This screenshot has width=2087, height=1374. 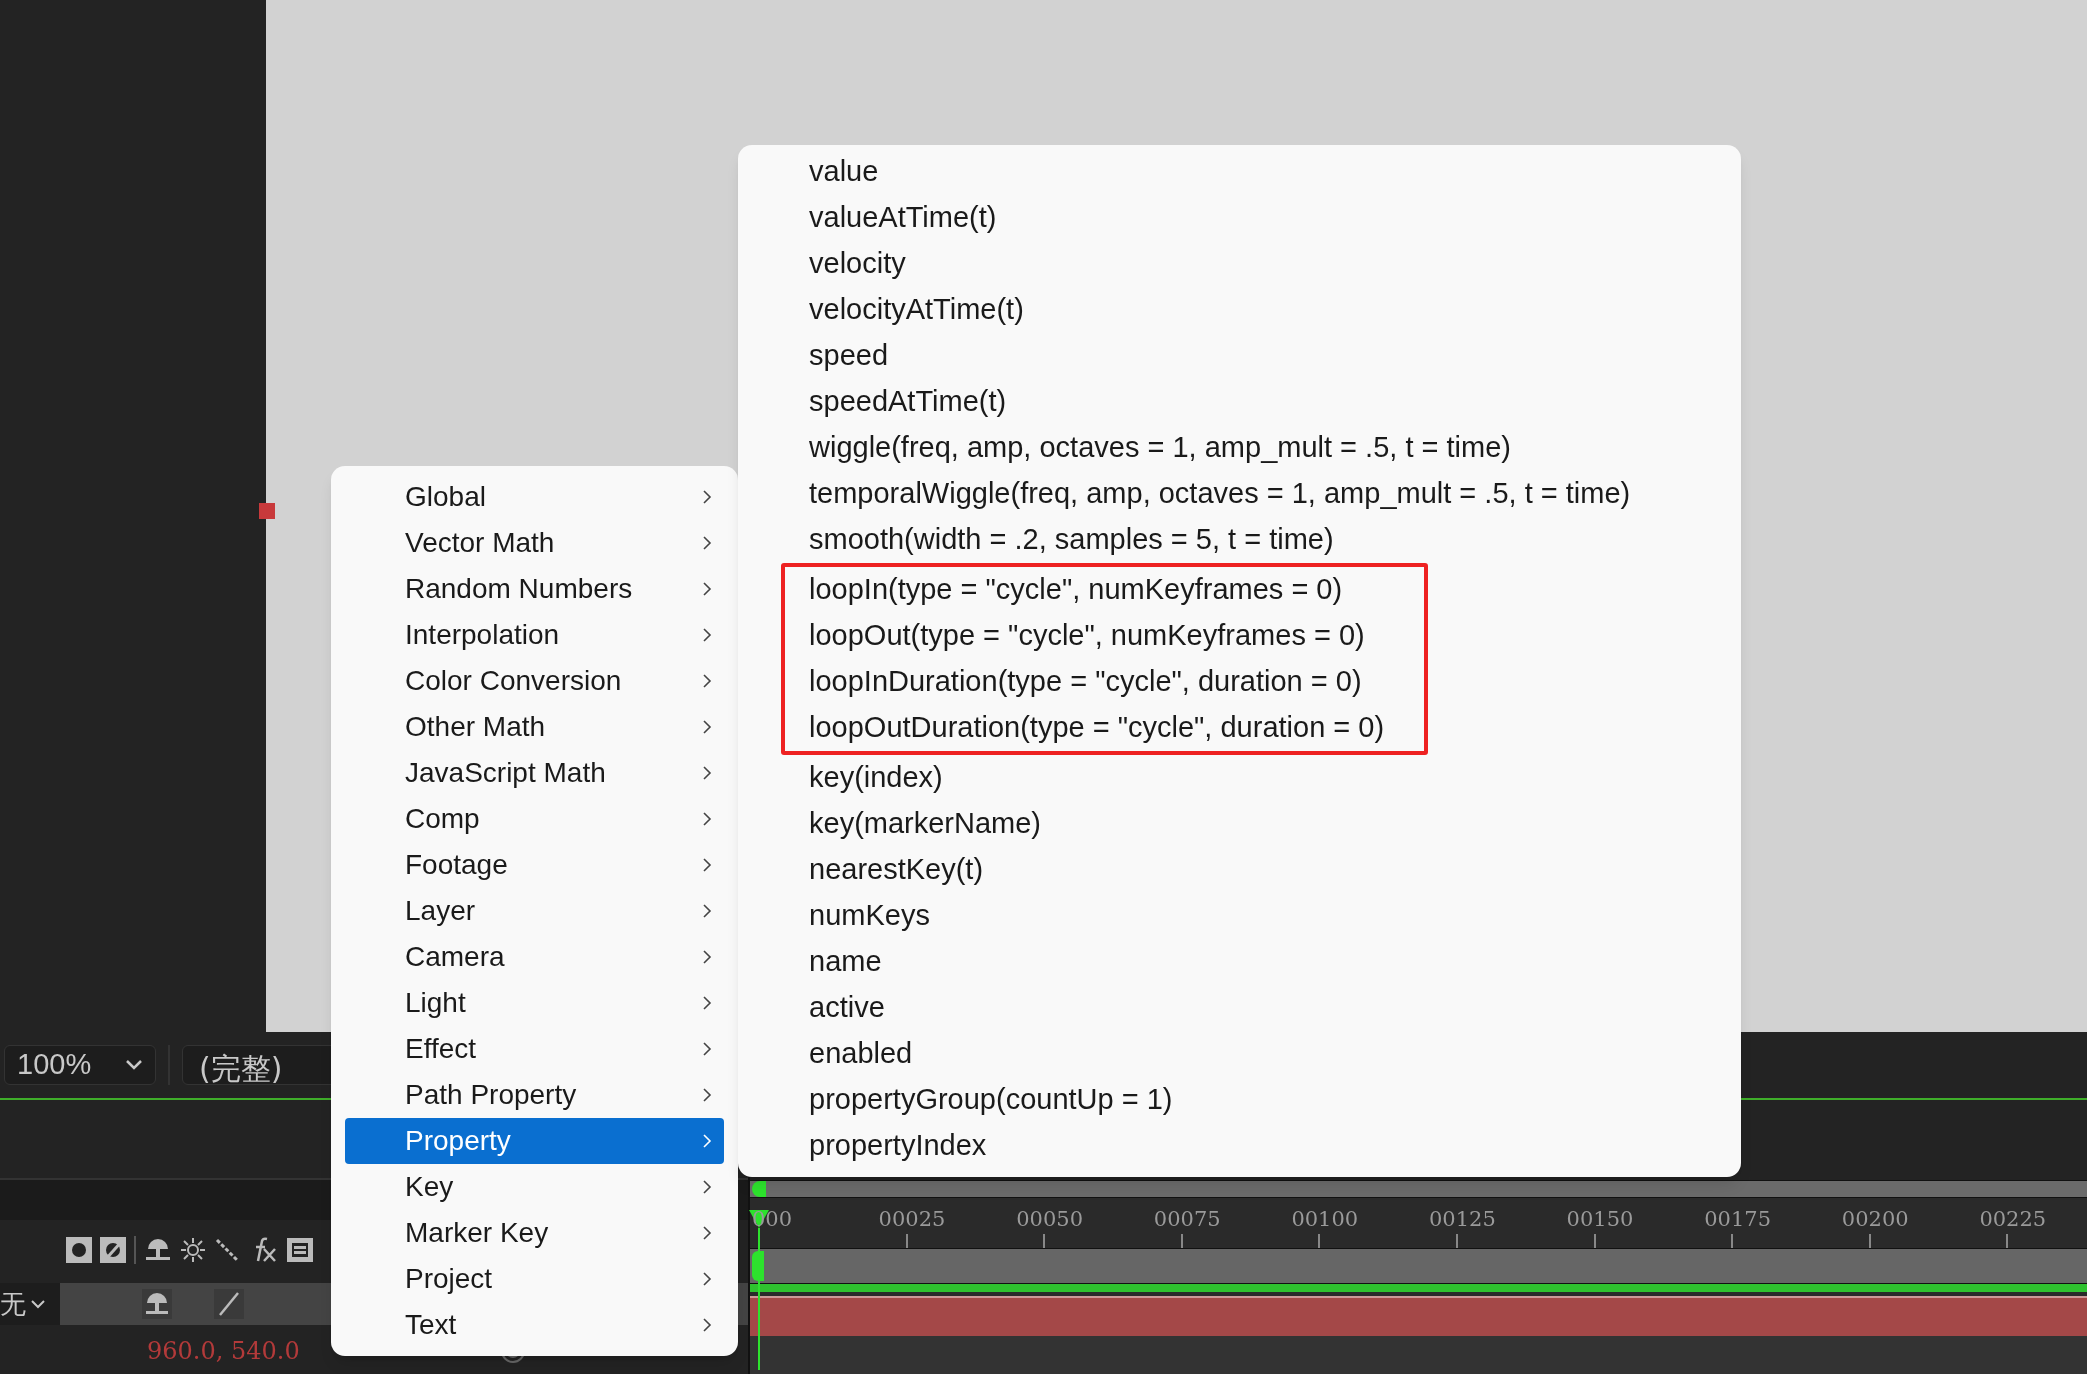 What do you see at coordinates (1239, 264) in the screenshot?
I see `menu-item: velocity` at bounding box center [1239, 264].